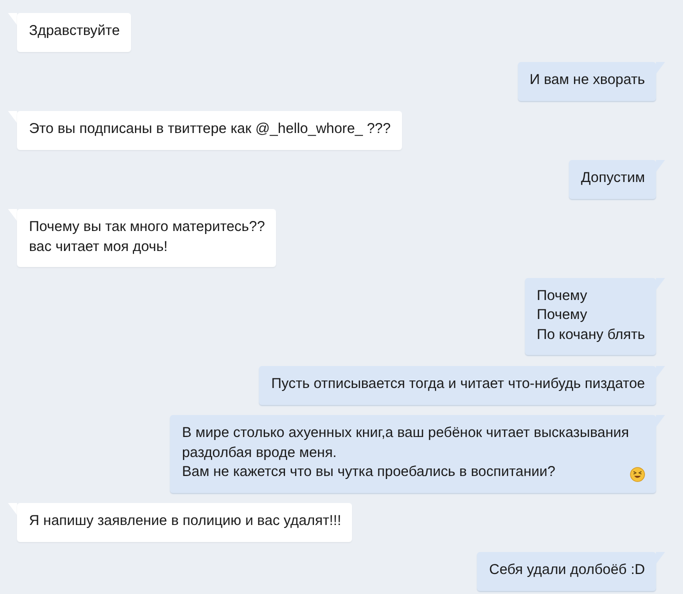 This screenshot has width=683, height=594. I want to click on message-text: Себя удали долбоёб :D, so click(567, 570).